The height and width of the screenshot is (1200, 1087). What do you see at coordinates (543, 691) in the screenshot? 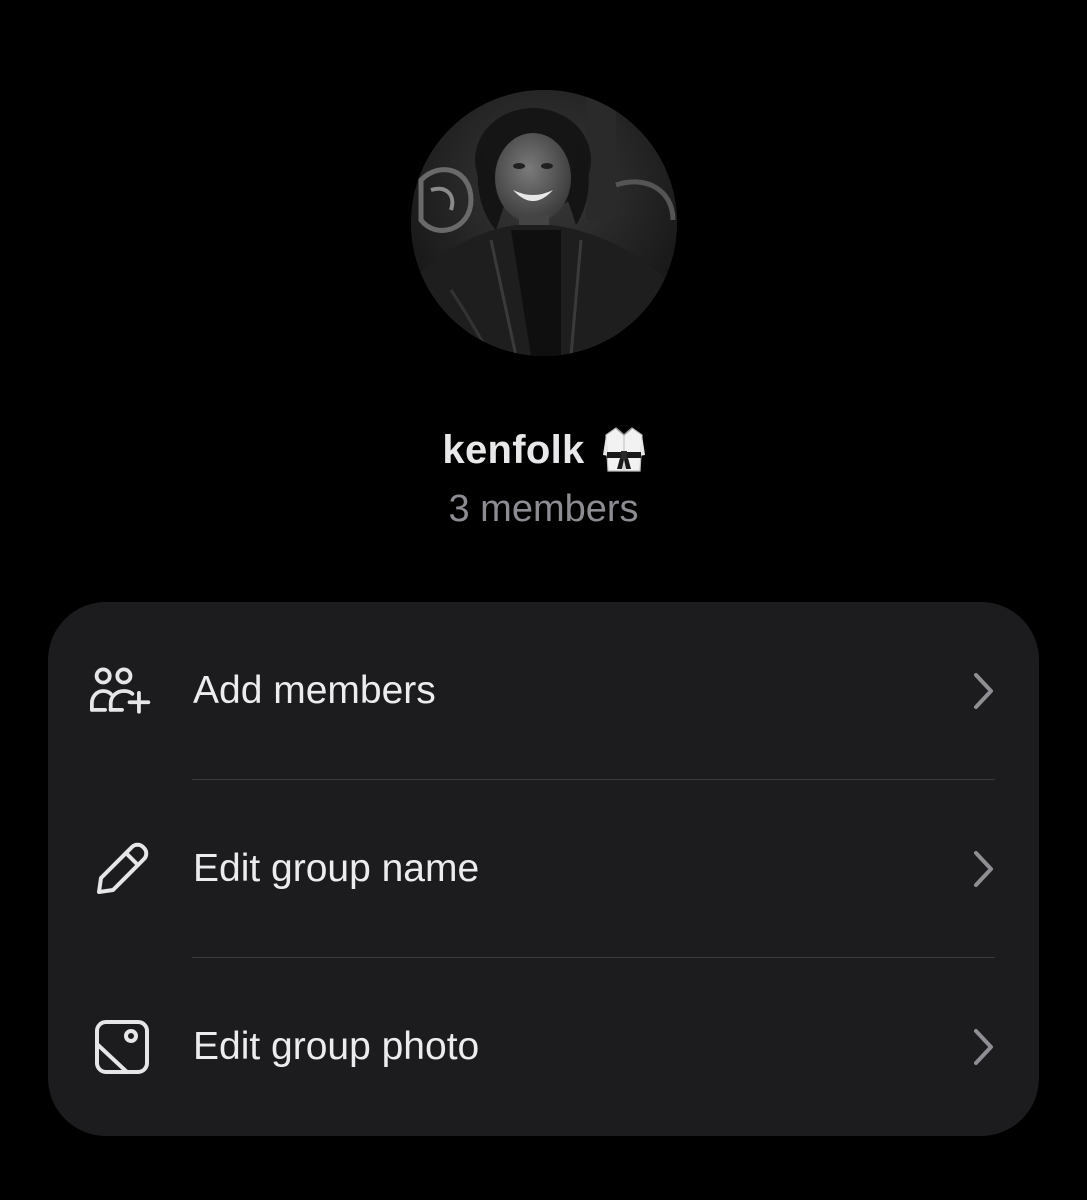
I see `add-members-row: Add members` at bounding box center [543, 691].